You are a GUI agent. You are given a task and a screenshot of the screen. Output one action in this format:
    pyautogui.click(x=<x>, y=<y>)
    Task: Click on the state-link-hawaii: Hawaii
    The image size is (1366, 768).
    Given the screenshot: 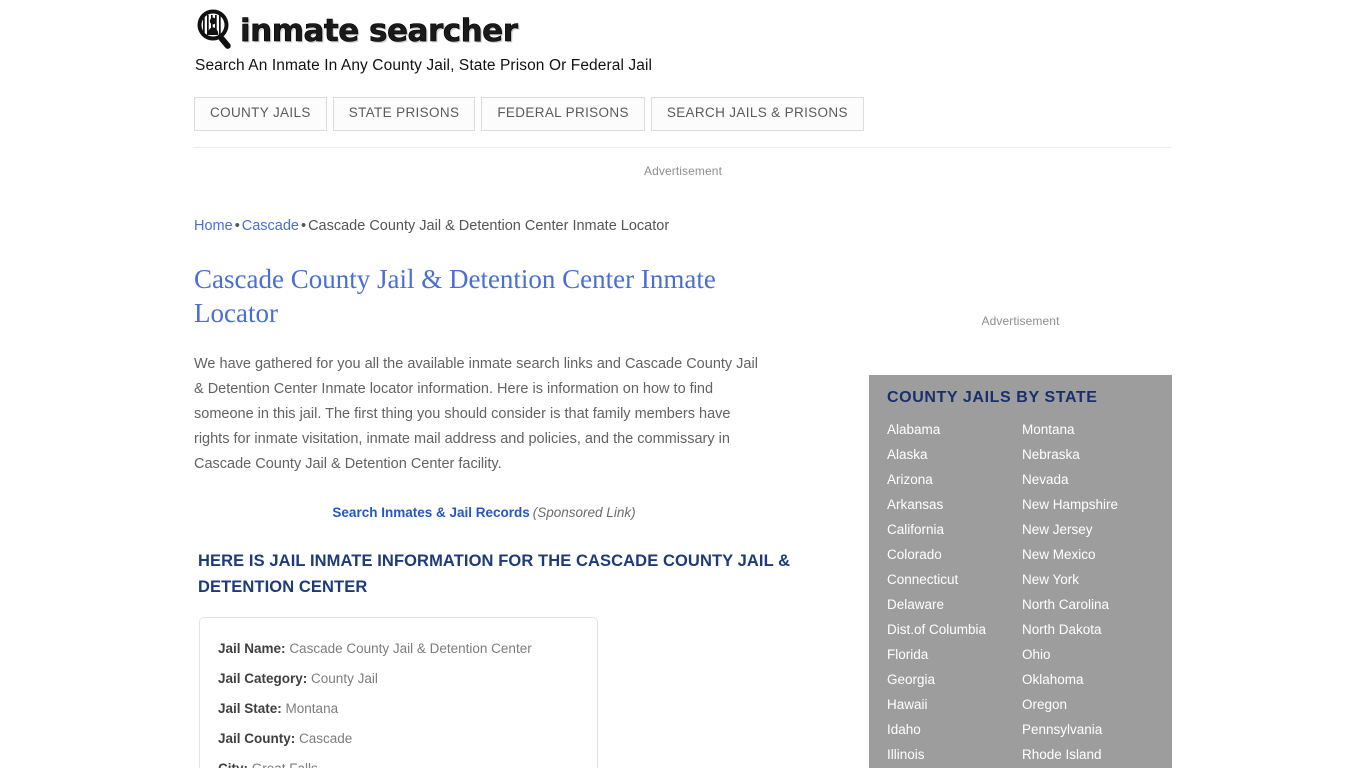 What is the action you would take?
    pyautogui.click(x=954, y=704)
    